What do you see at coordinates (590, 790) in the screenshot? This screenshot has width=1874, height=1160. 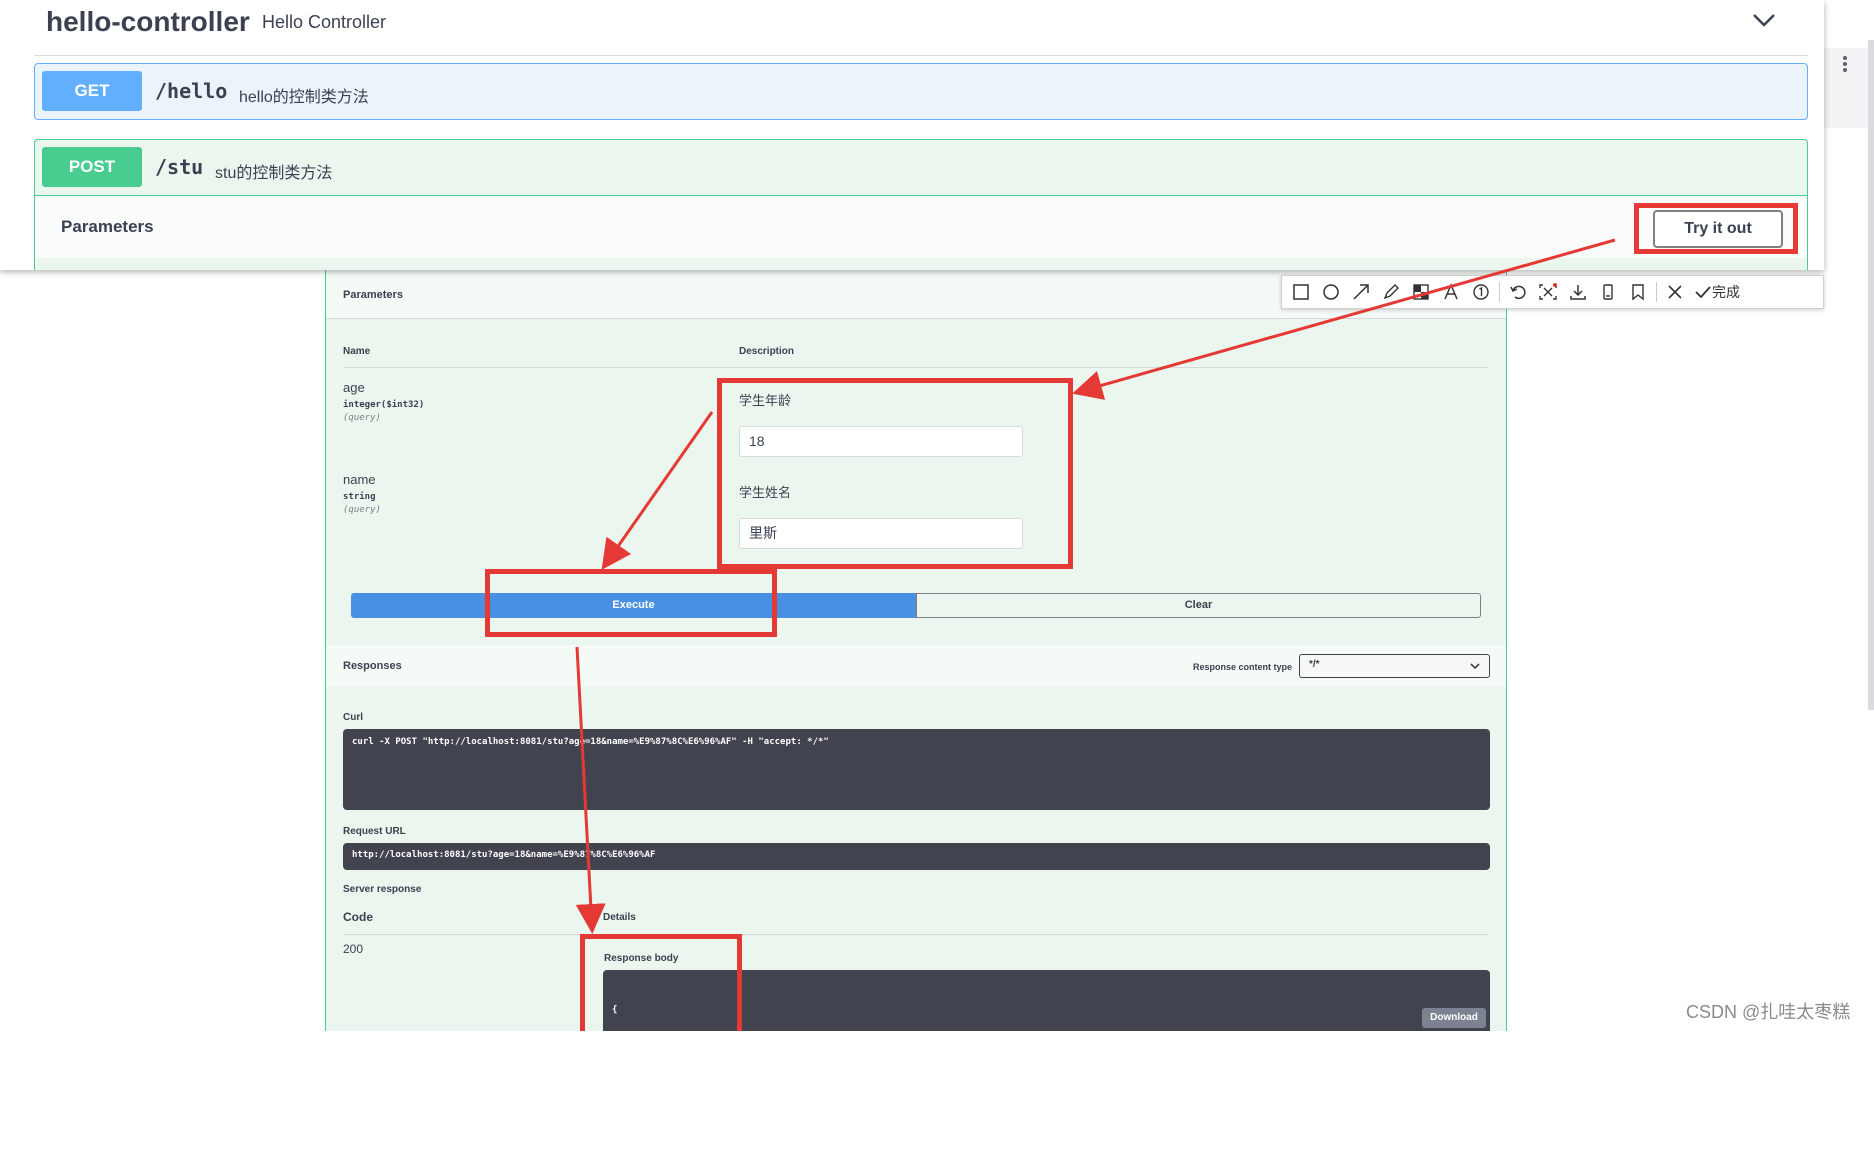 I see `arrow-execute-to-response` at bounding box center [590, 790].